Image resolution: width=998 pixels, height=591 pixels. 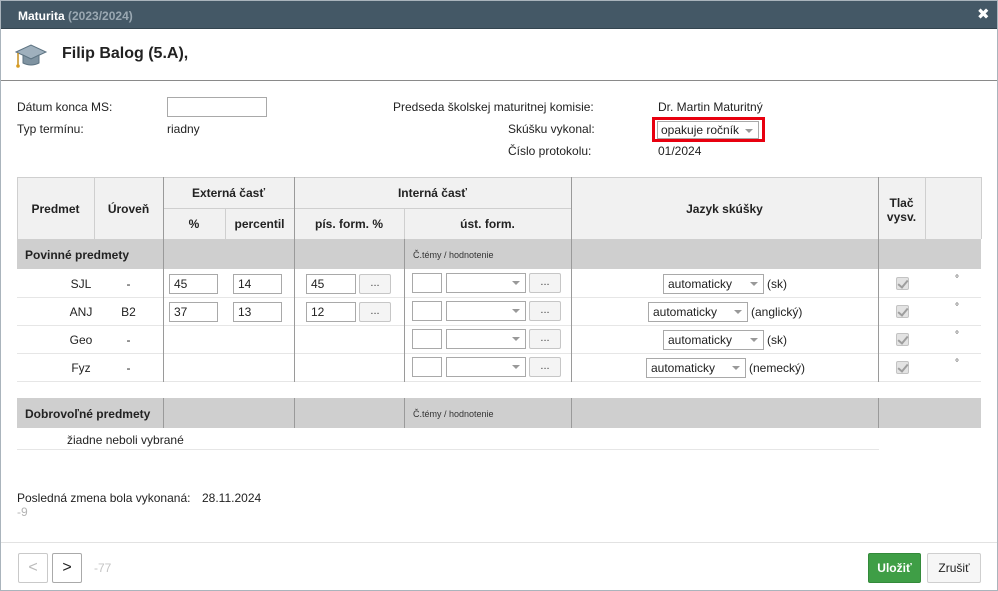 I want to click on col-subject: Predmet, so click(x=55, y=209).